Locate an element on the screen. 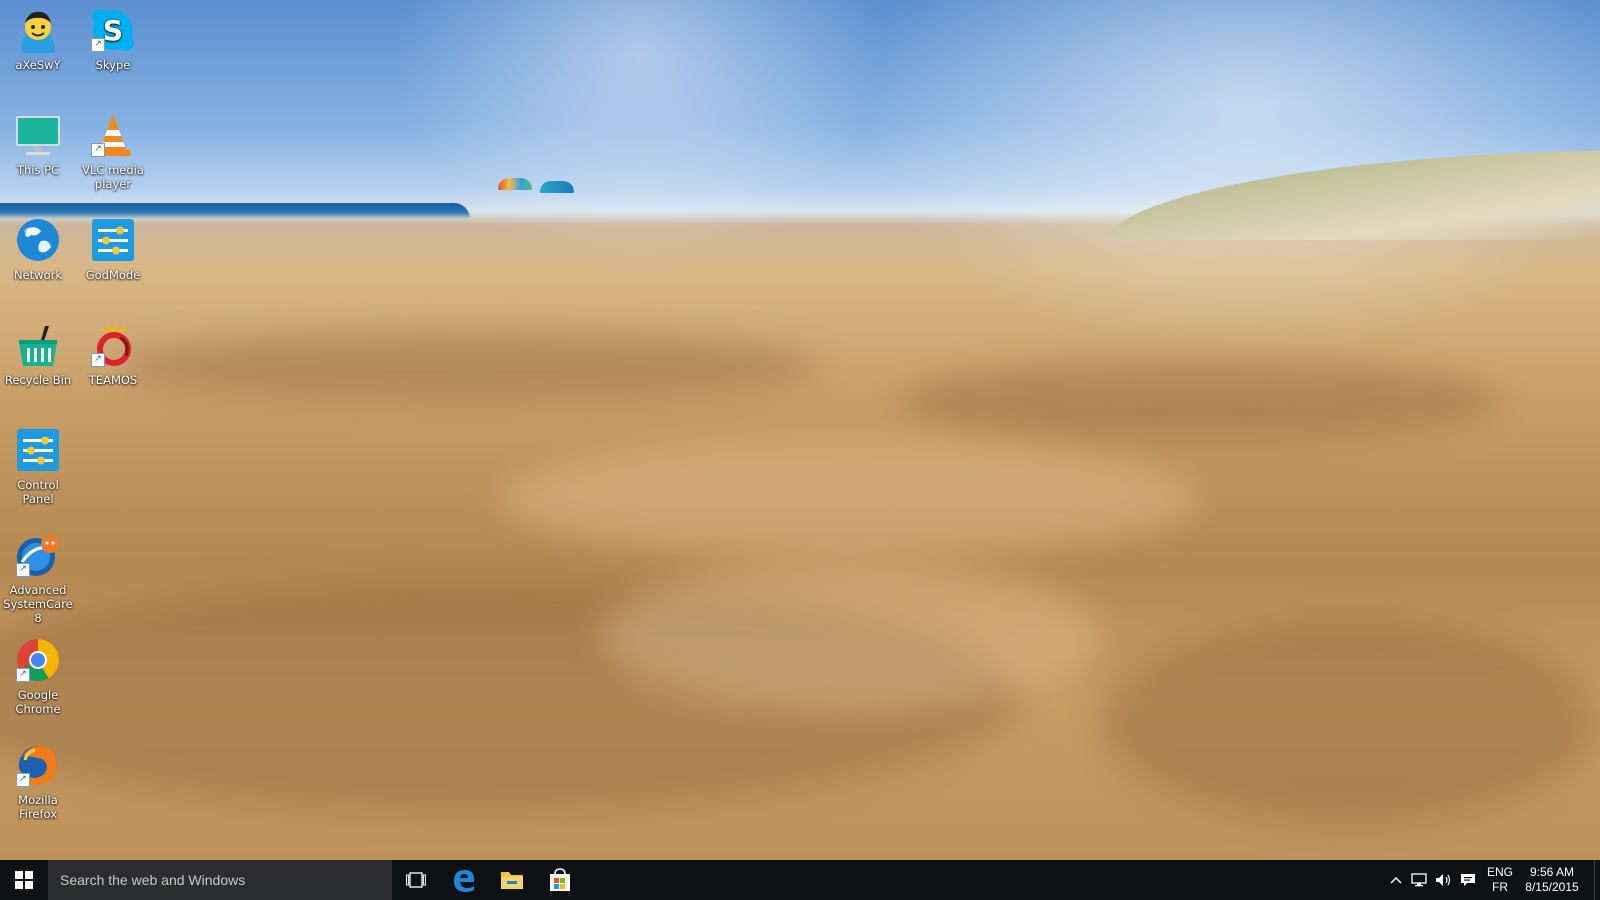 The width and height of the screenshot is (1600, 900). speaker-icon is located at coordinates (1443, 880).